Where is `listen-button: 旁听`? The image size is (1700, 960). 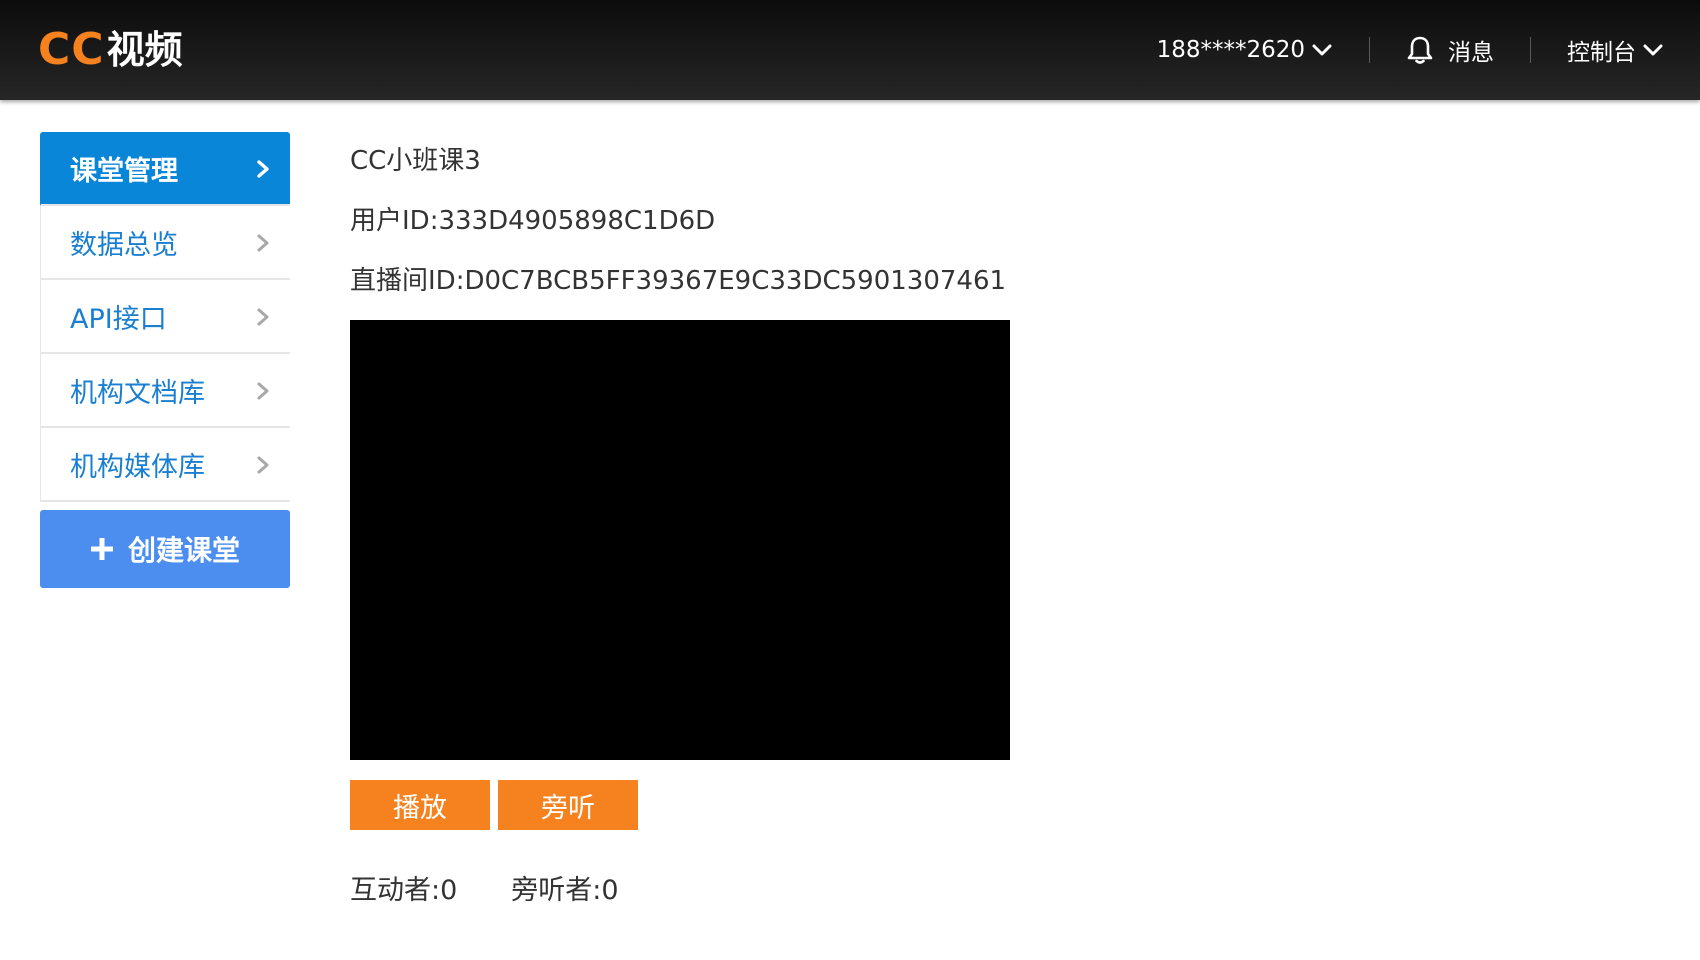
listen-button: 旁听 is located at coordinates (568, 805).